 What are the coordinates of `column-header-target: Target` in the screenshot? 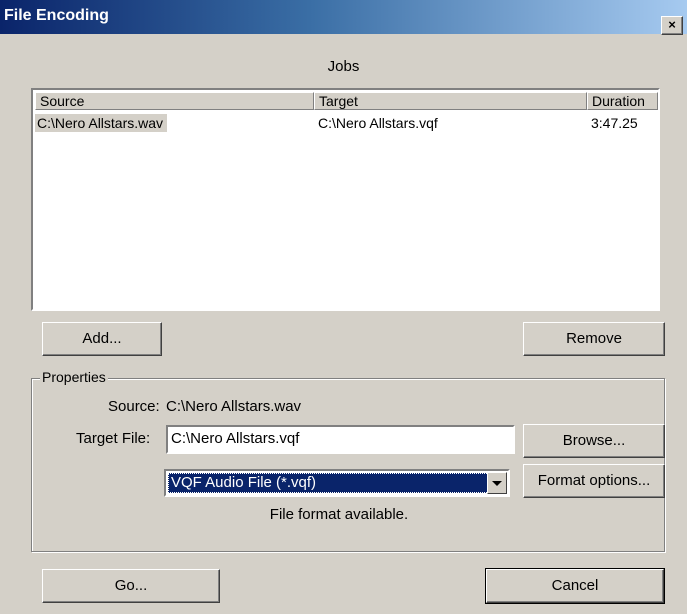 It's located at (450, 101).